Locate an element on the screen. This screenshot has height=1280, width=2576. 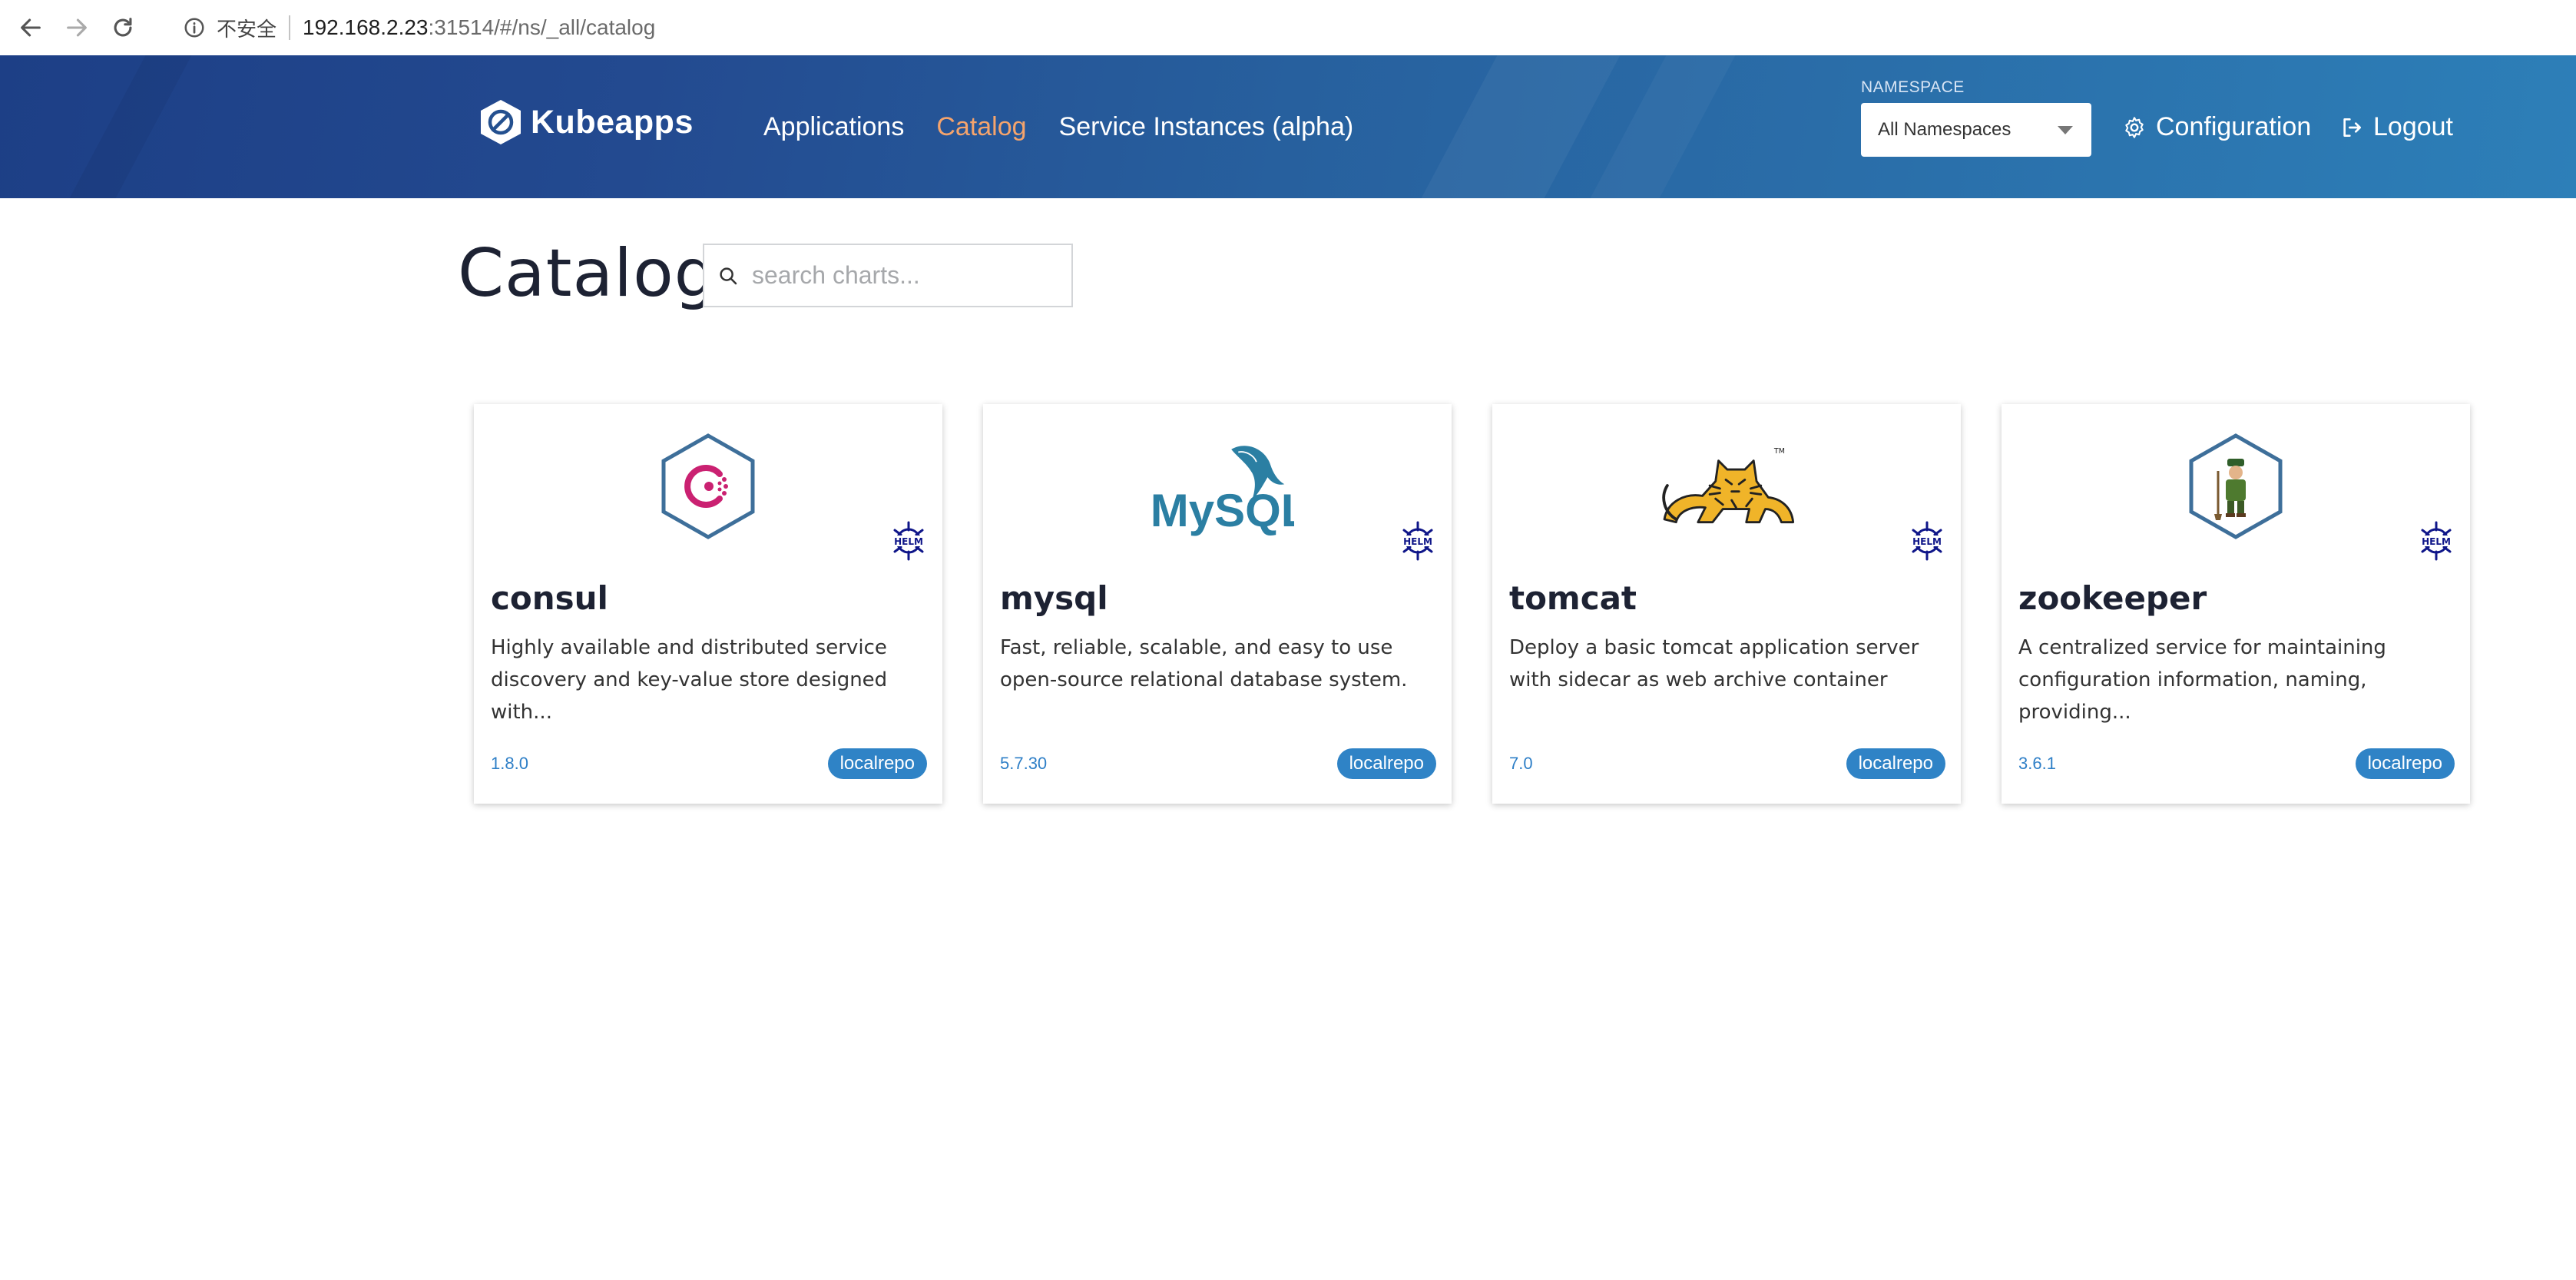
reload-button is located at coordinates (123, 28).